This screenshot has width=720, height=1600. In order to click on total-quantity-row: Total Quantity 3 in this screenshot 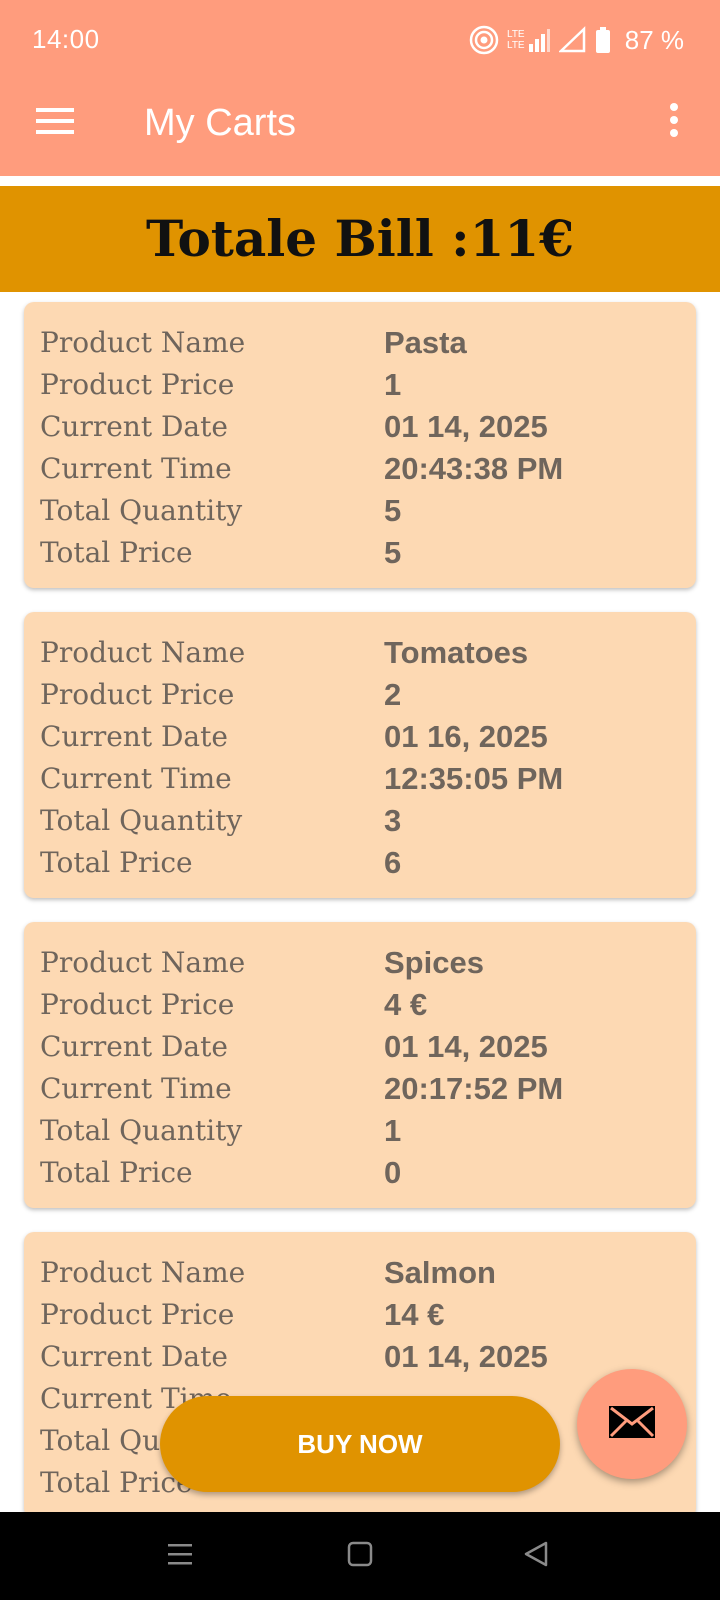, I will do `click(360, 821)`.